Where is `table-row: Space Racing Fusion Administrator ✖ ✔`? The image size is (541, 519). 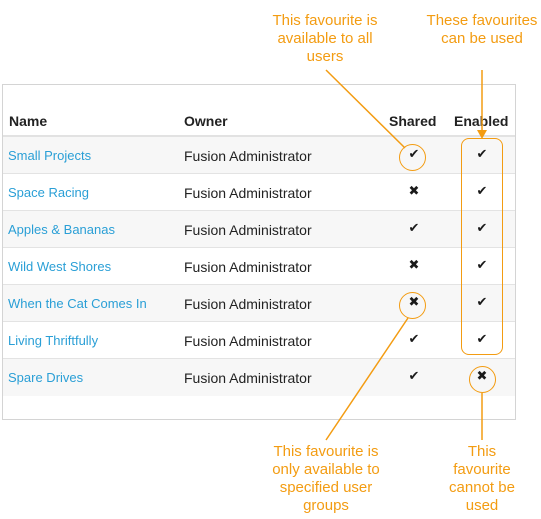 table-row: Space Racing Fusion Administrator ✖ ✔ is located at coordinates (259, 192).